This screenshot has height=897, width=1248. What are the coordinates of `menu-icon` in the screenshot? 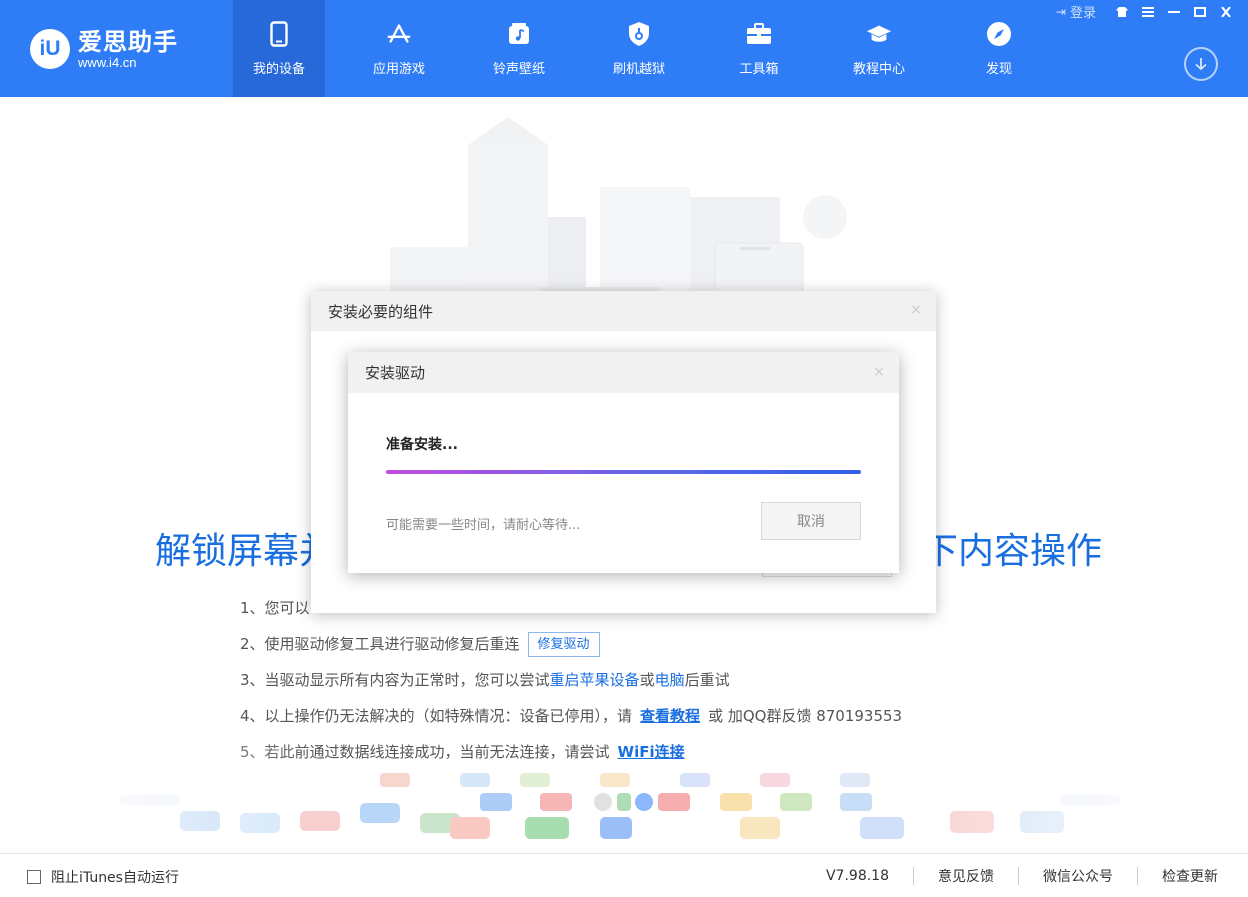 It's located at (1148, 12).